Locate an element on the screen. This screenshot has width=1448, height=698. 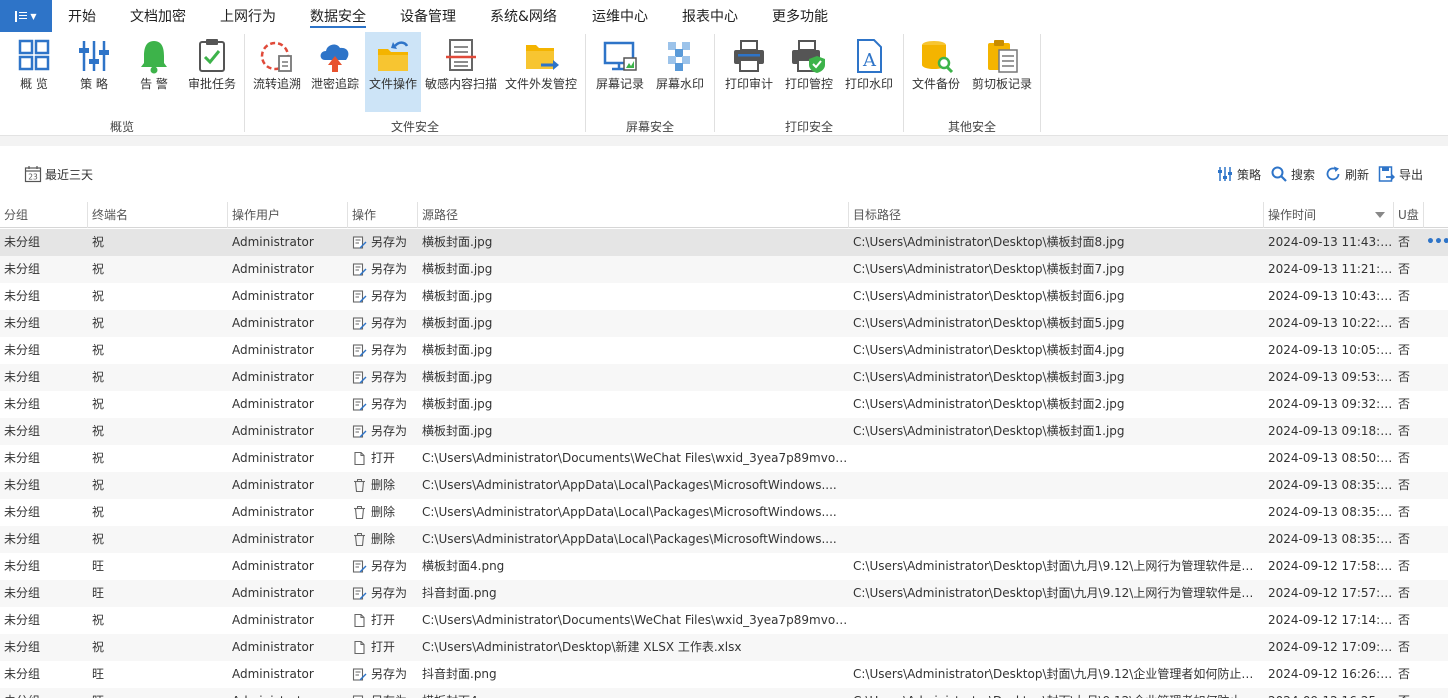
menu-tab-web-behavior: 上网行为 is located at coordinates (248, 17).